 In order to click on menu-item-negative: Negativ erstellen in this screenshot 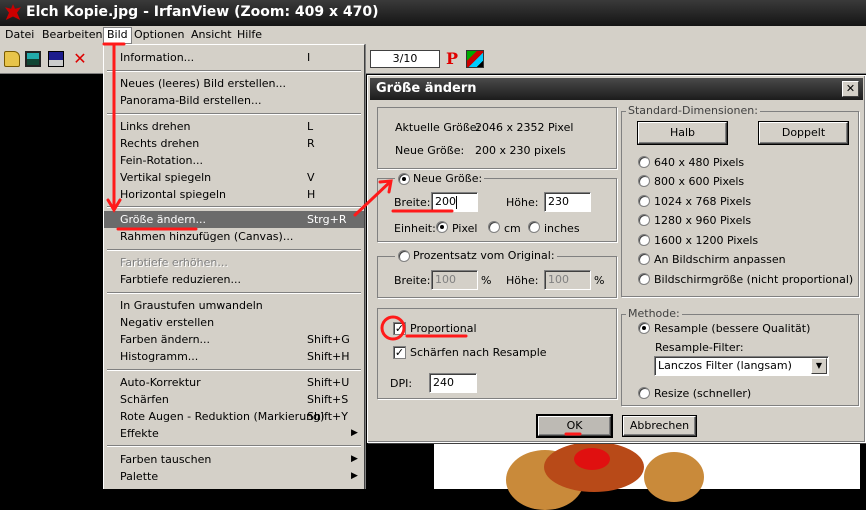, I will do `click(234, 322)`.